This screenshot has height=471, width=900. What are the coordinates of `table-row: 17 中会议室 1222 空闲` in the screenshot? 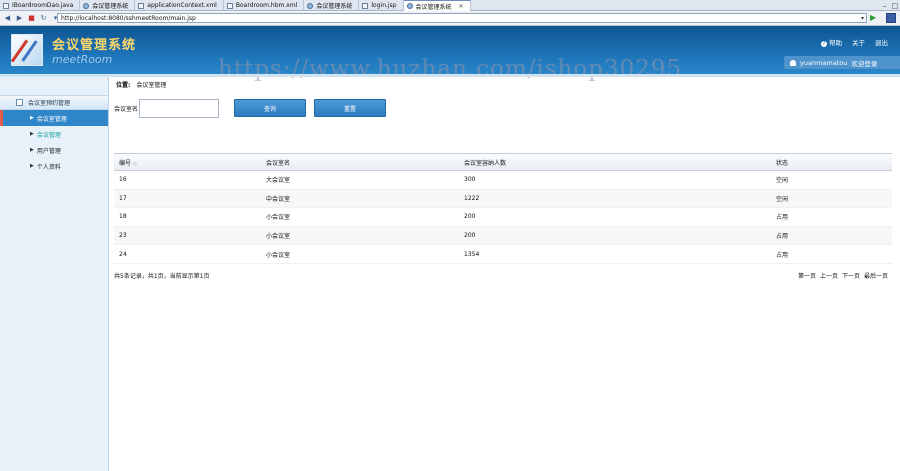 It's located at (503, 199).